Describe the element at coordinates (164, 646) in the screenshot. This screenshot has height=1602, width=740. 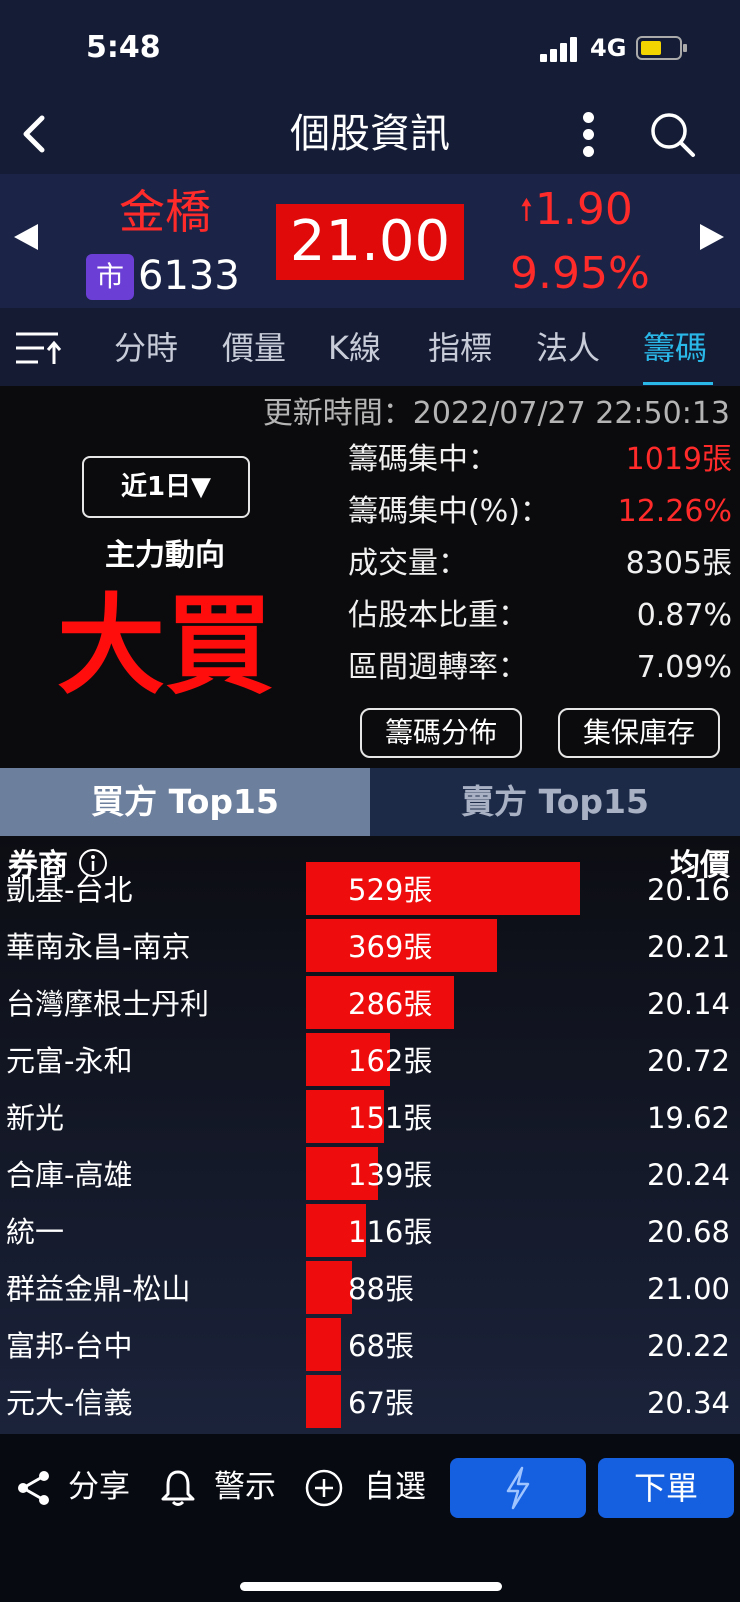
I see `main-trend-value: 大買` at that location.